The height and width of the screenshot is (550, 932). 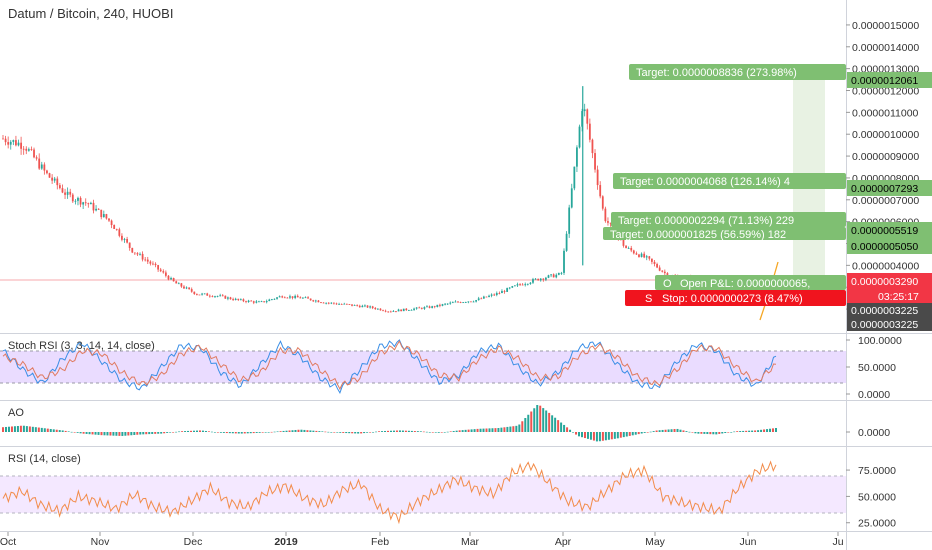 I want to click on open-text: Open P&L: 0.0000000065,, so click(x=745, y=284).